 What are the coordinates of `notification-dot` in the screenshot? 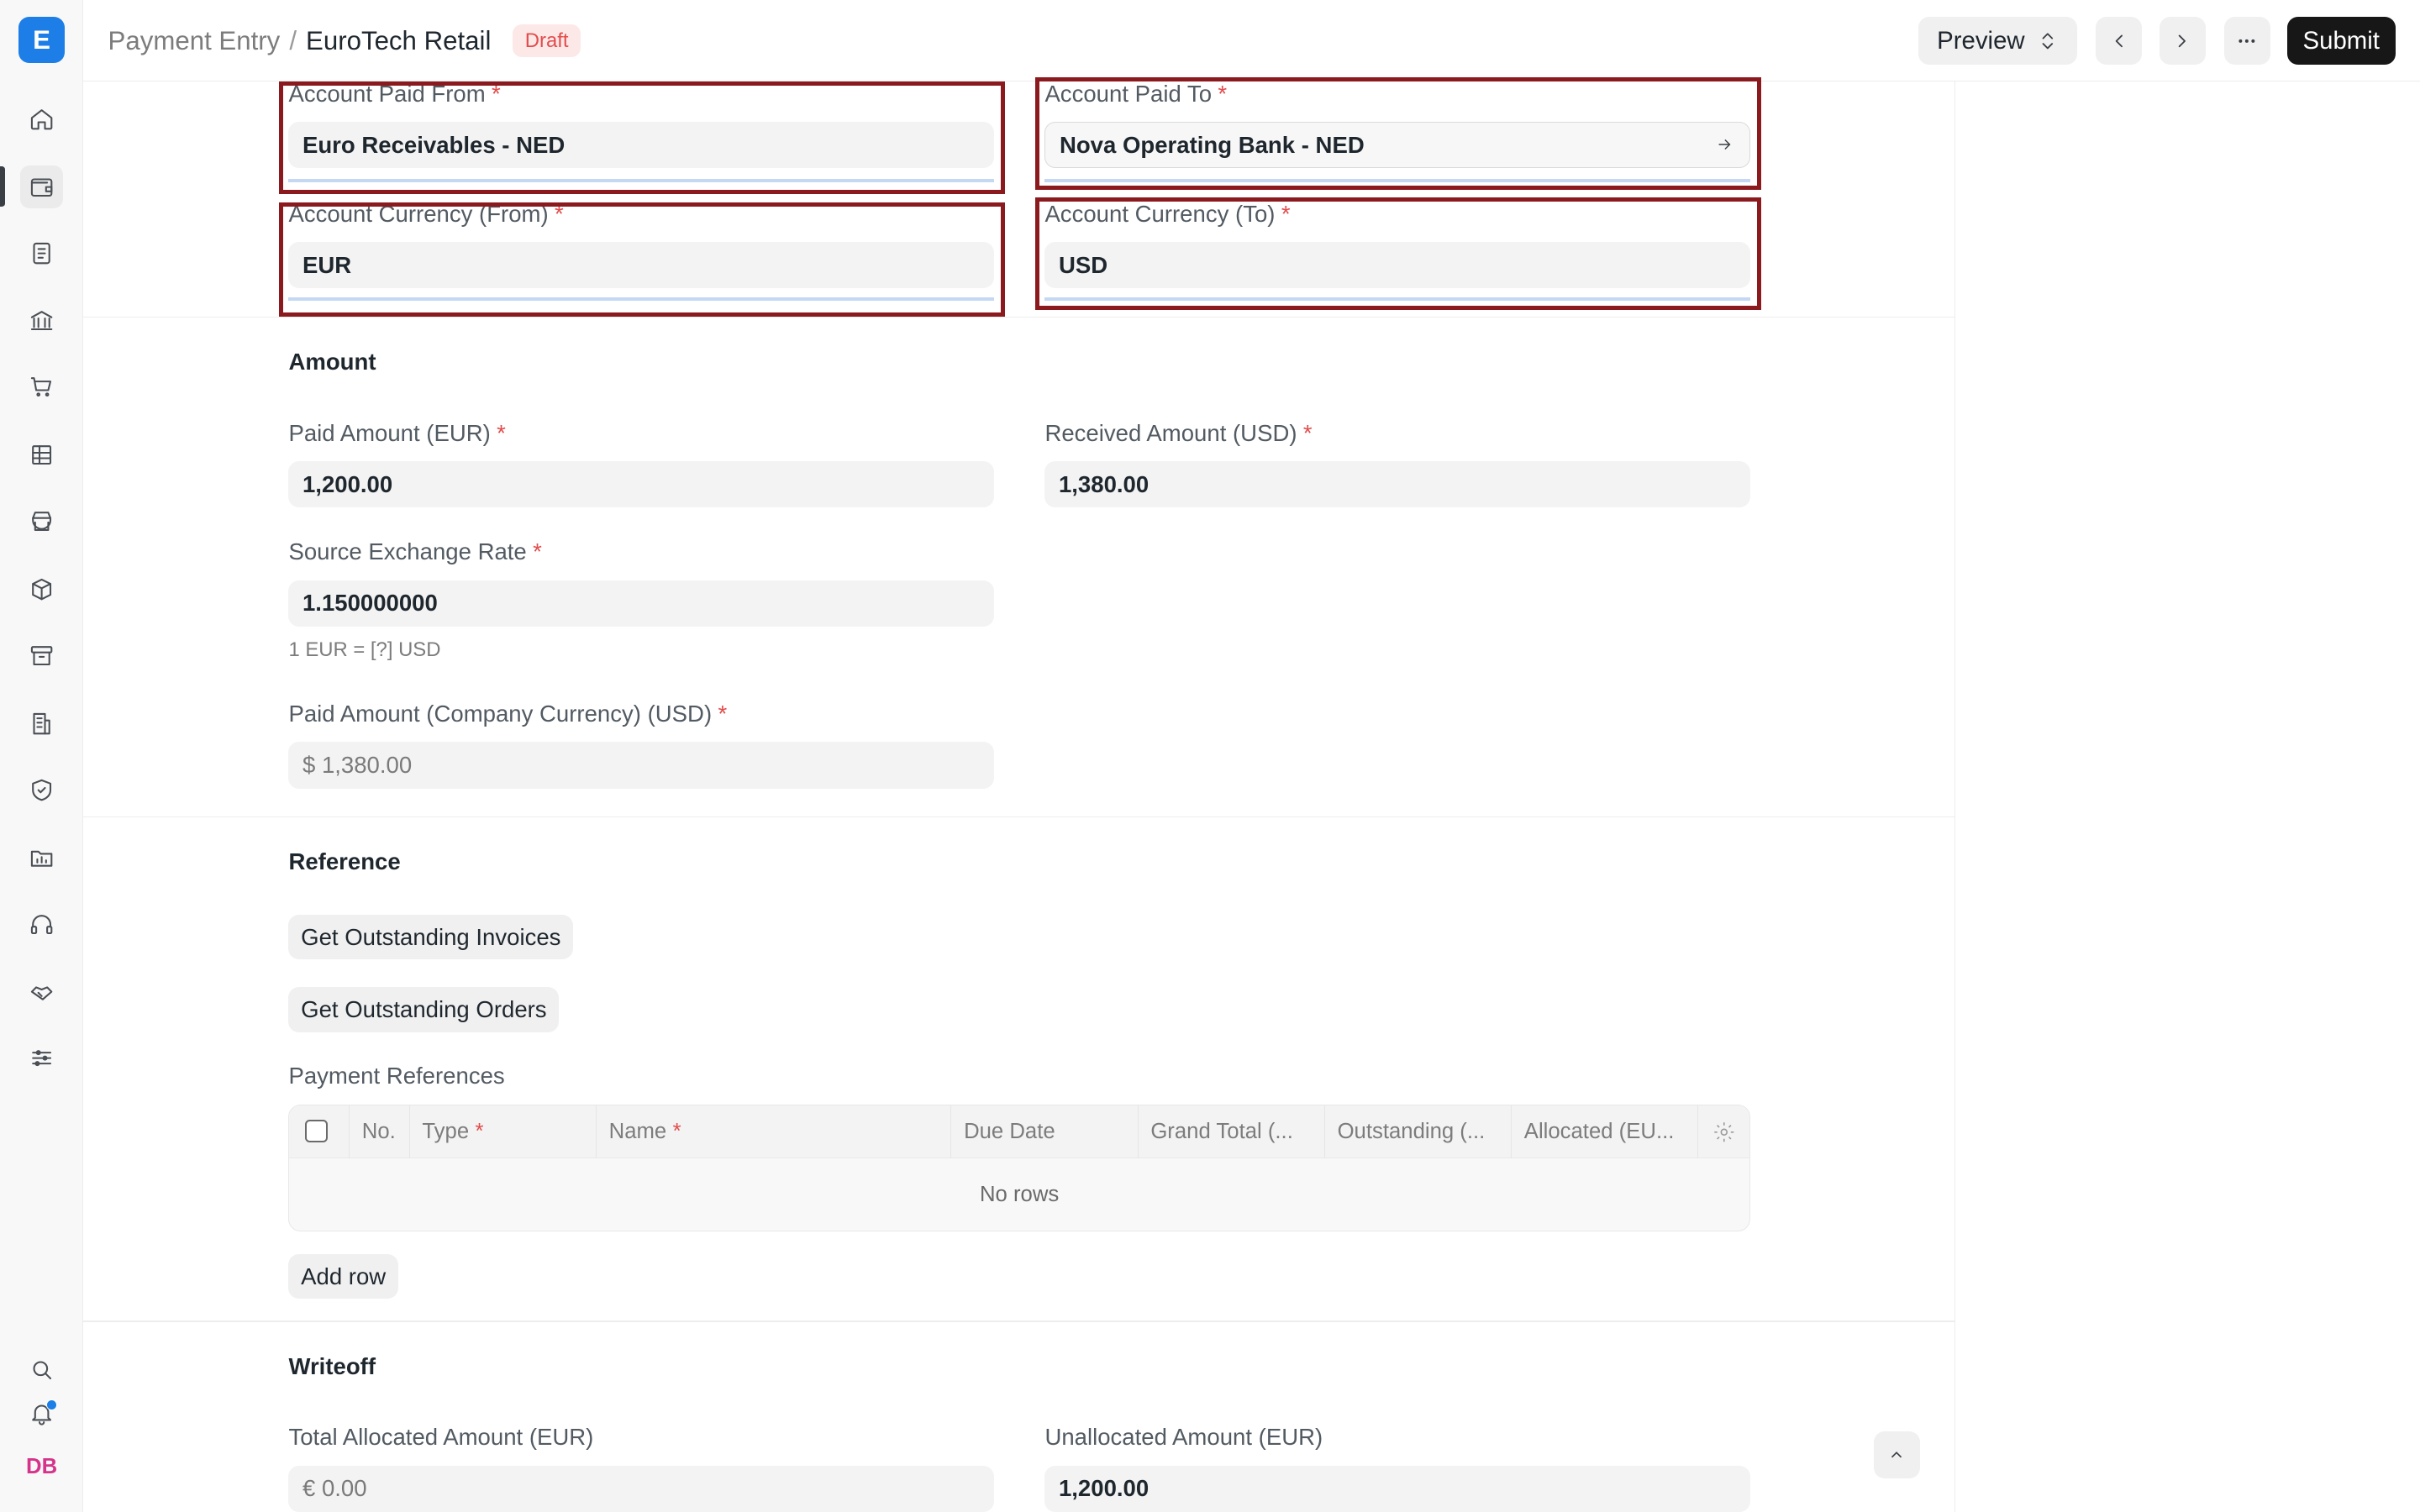 It's located at (52, 1404).